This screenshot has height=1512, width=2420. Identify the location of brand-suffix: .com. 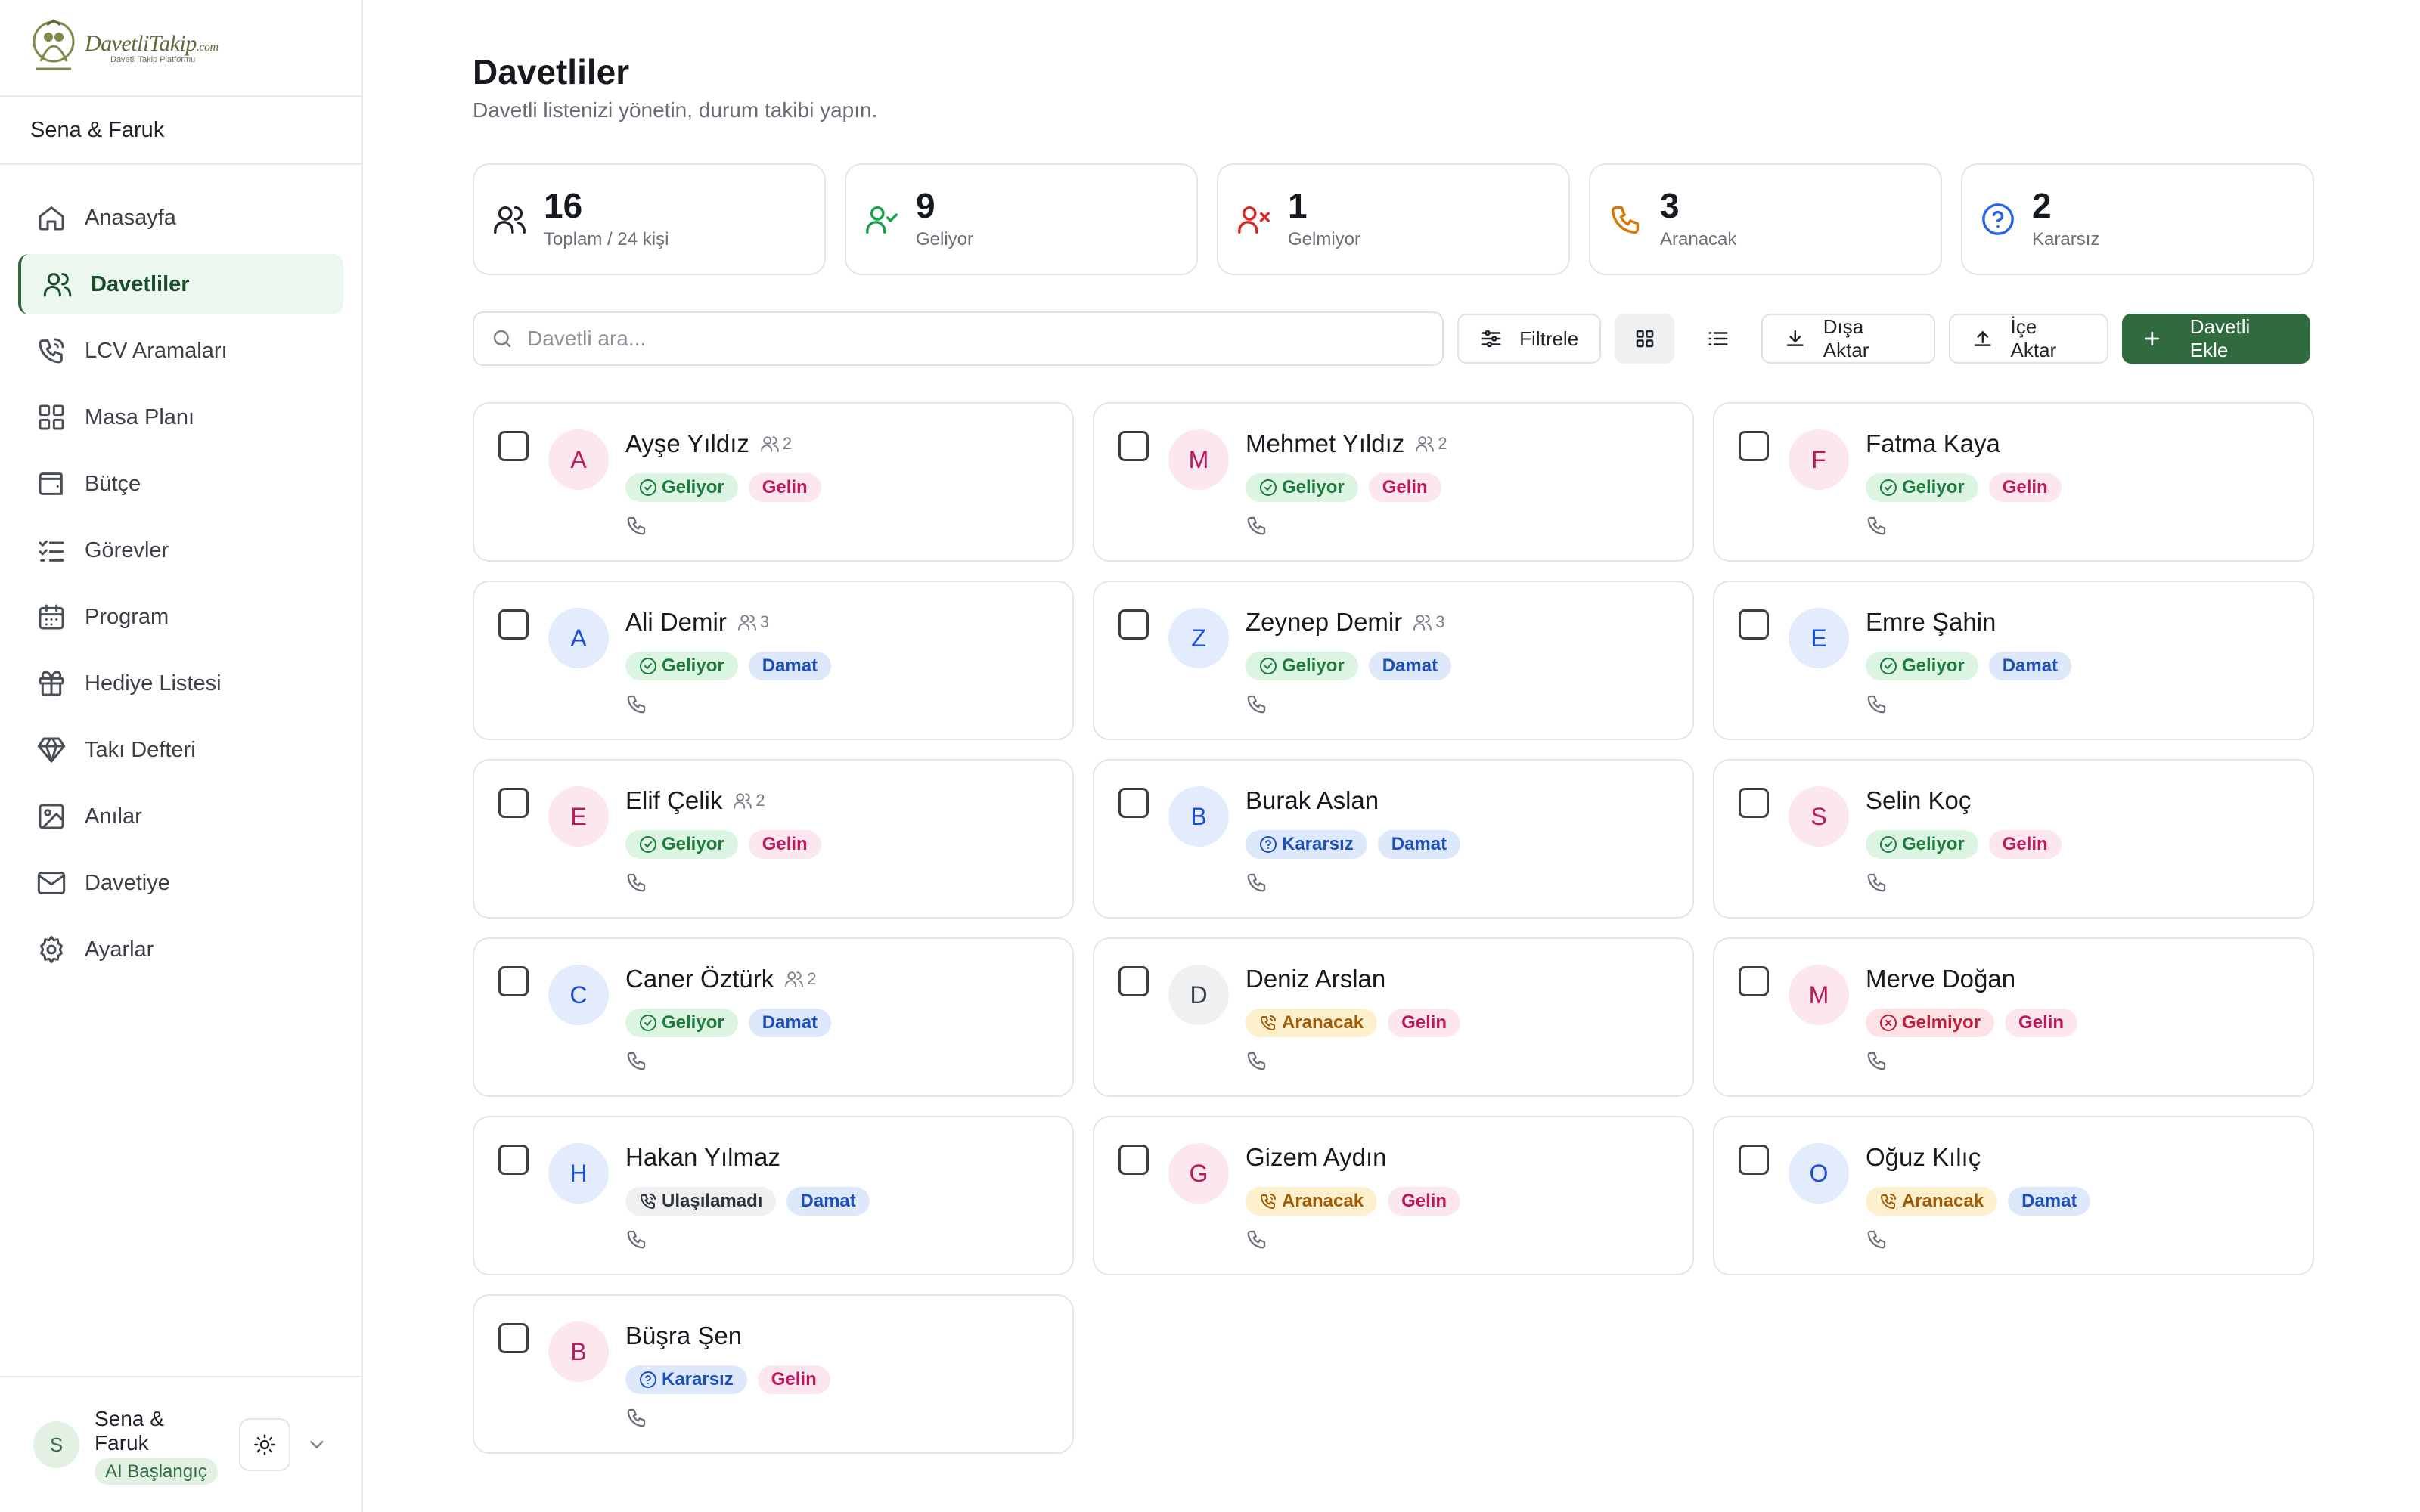
(207, 48).